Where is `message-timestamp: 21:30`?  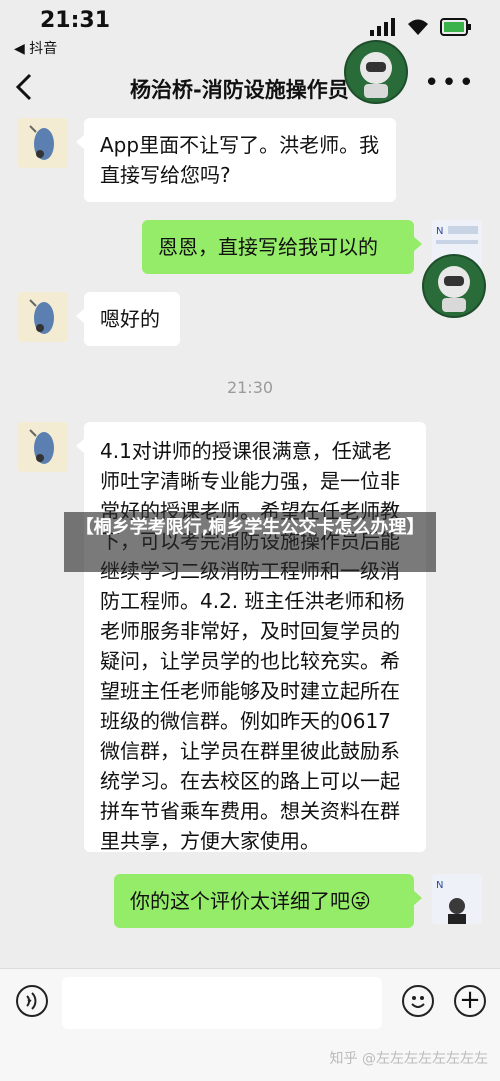
message-timestamp: 21:30 is located at coordinates (250, 387).